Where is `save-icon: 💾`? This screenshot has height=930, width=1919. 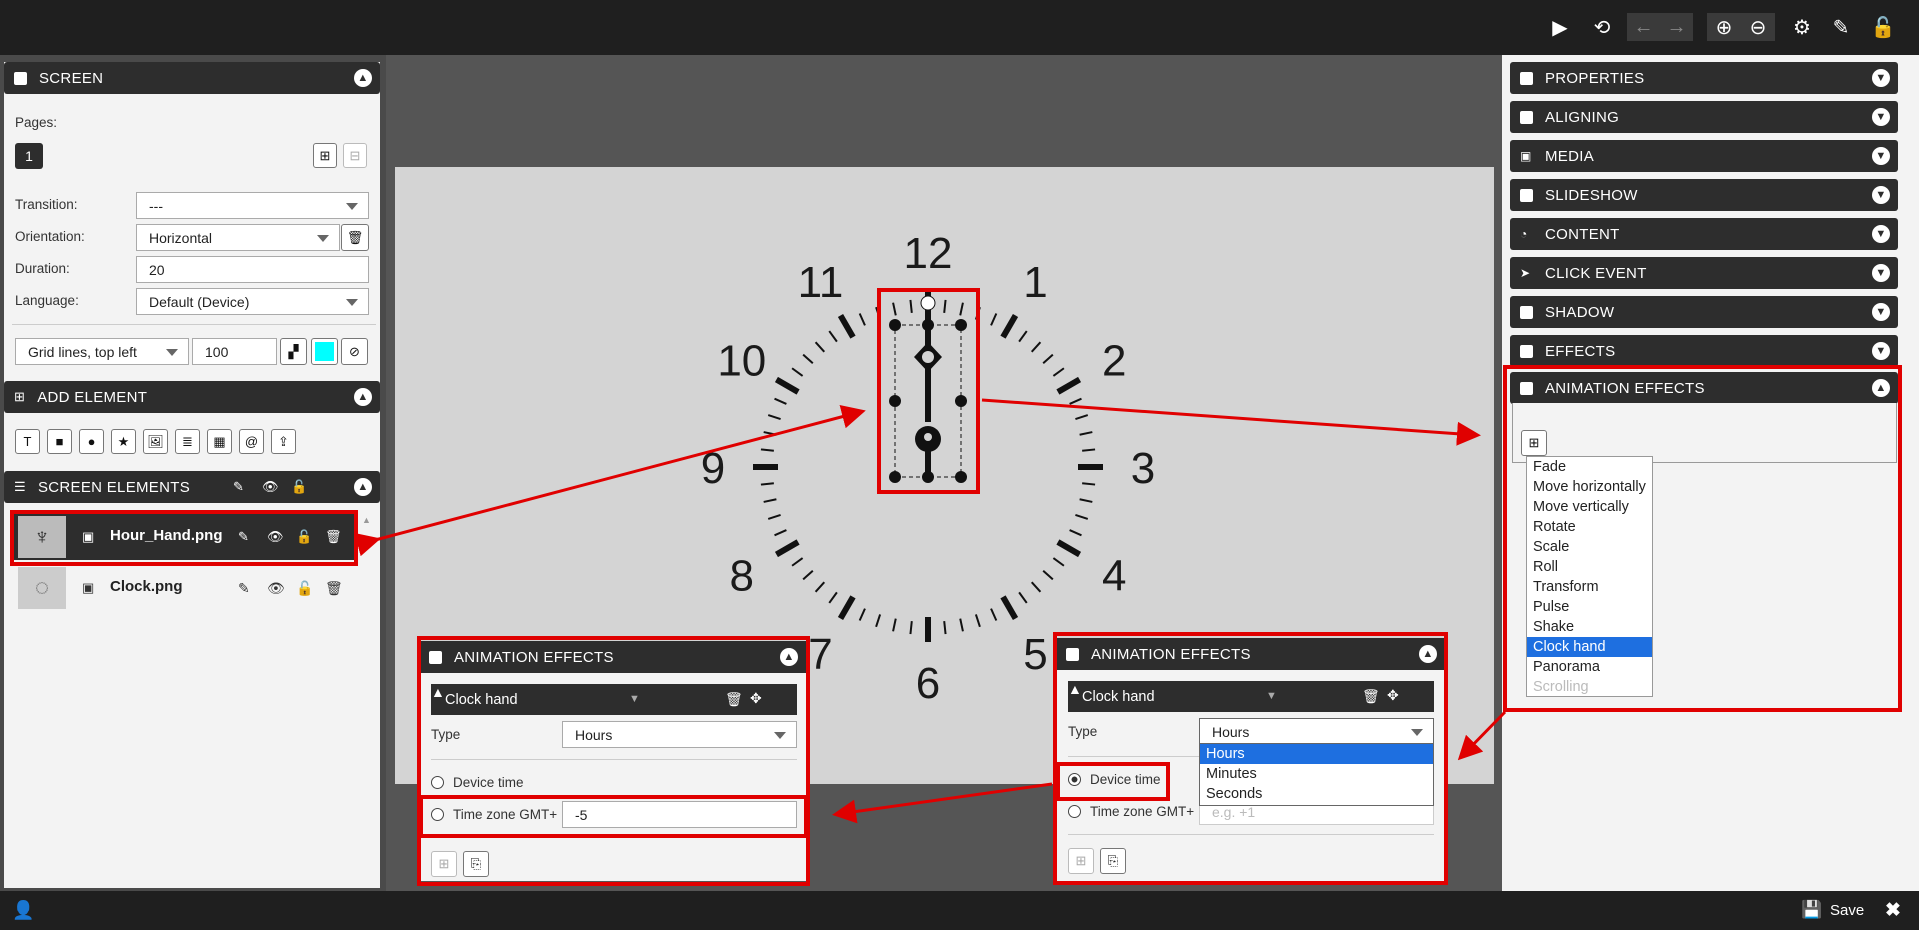 save-icon: 💾 is located at coordinates (1811, 910).